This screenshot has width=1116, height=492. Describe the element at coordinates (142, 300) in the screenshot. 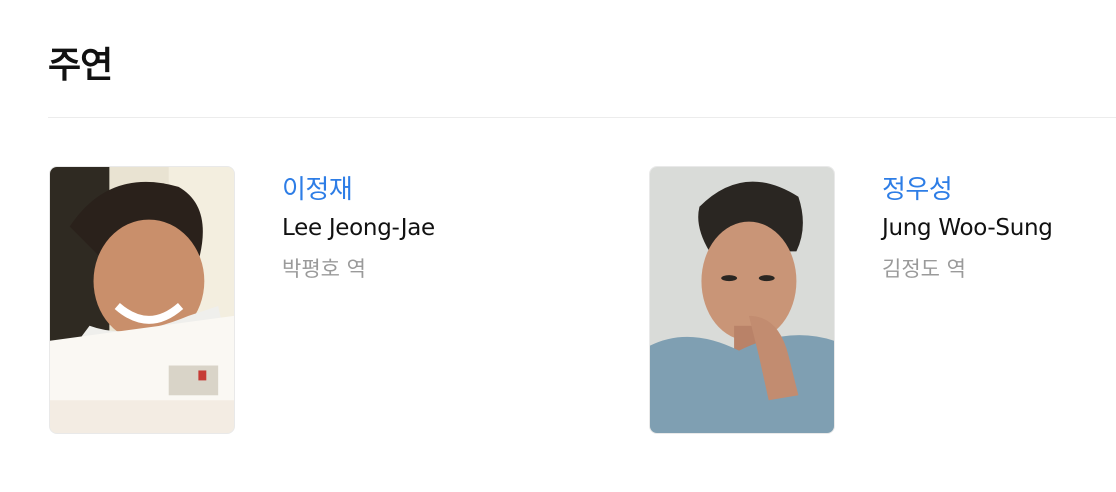

I see `cast-photo-lee-jeong-jae` at that location.